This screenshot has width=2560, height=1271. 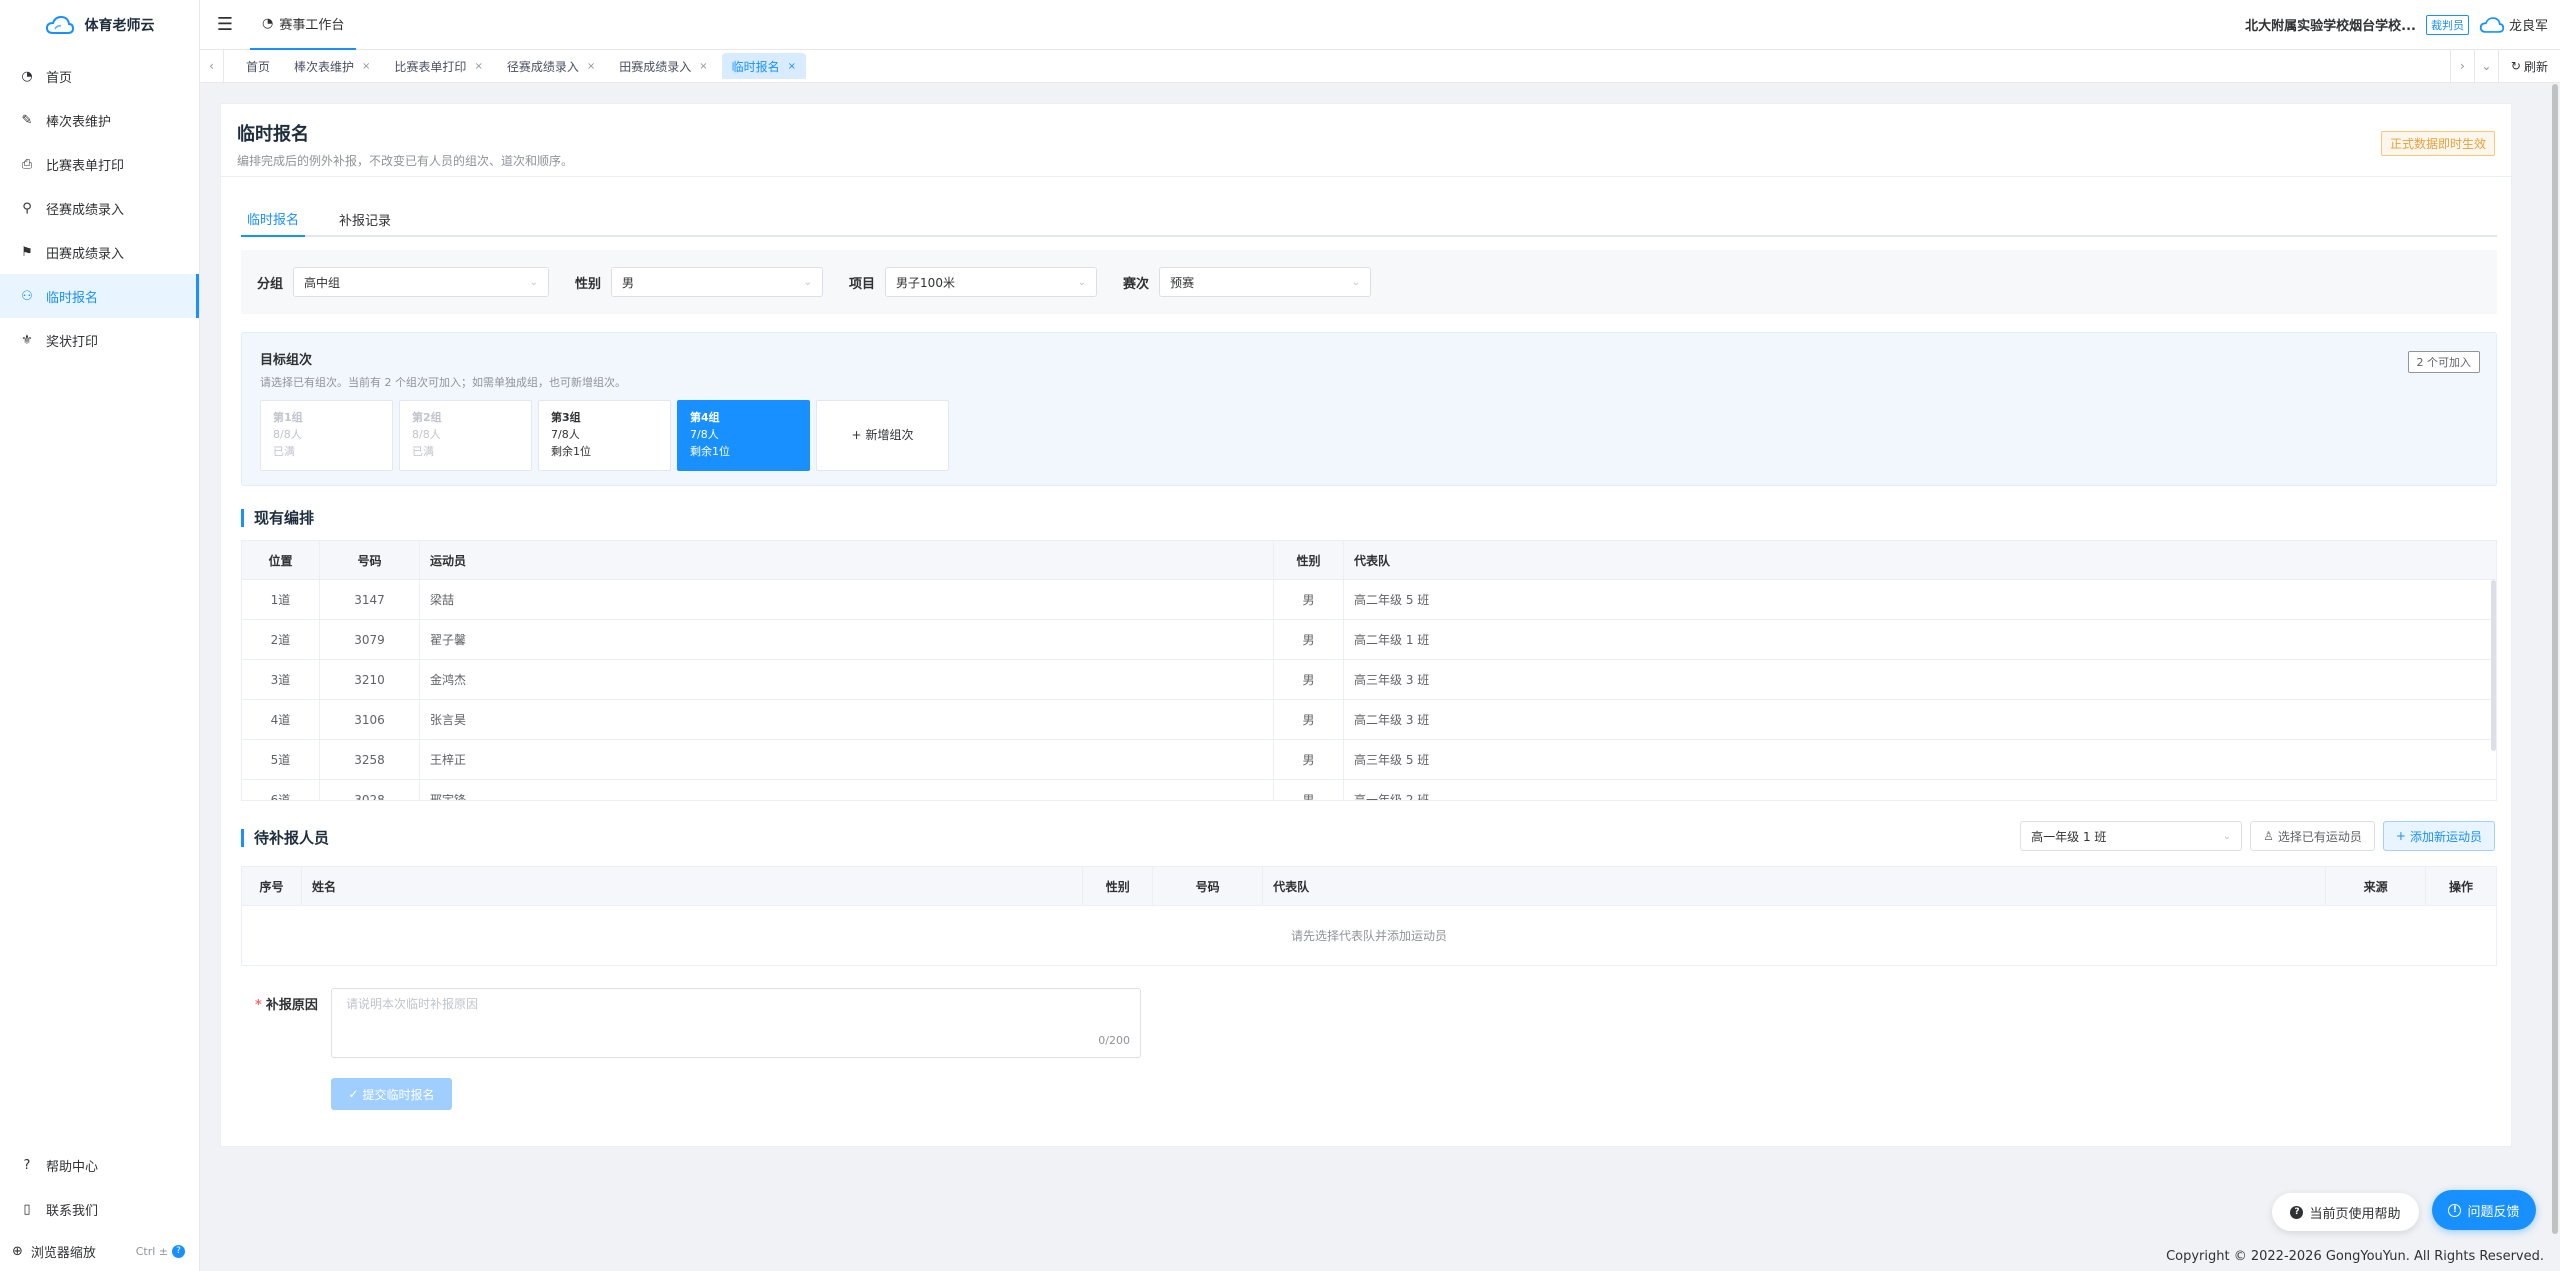 What do you see at coordinates (99, 296) in the screenshot?
I see `sidebar-item: ⚇ 临时报名` at bounding box center [99, 296].